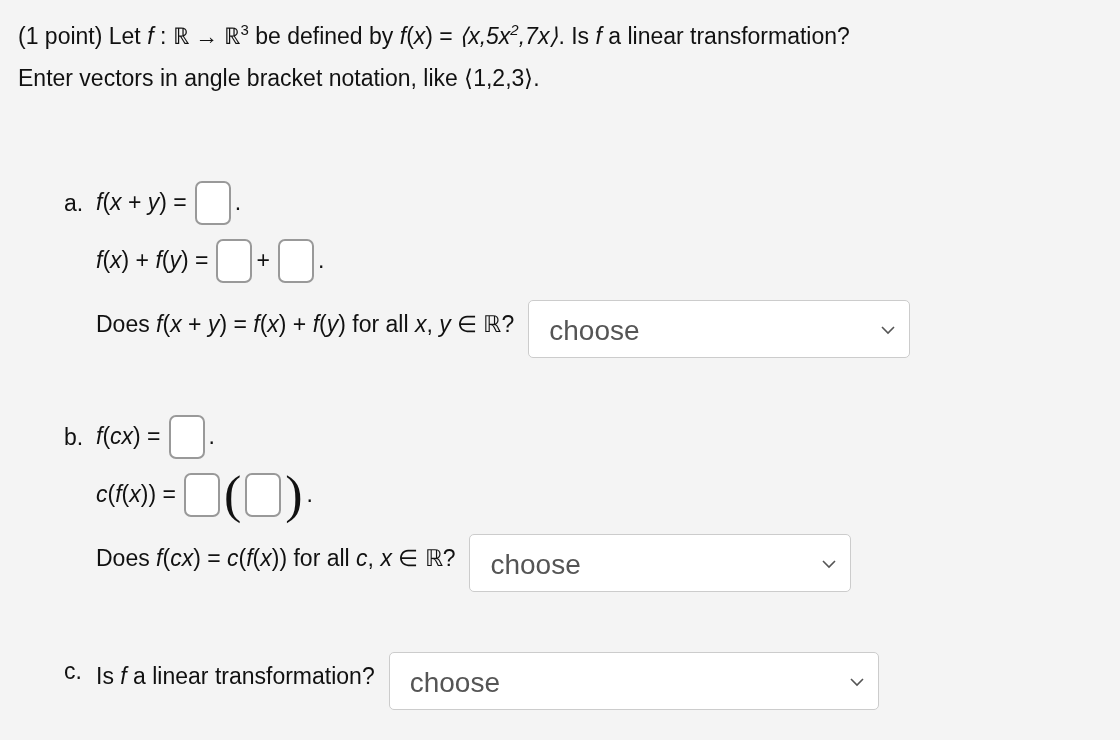 This screenshot has width=1120, height=740. I want to click on math-text: +, so click(263, 261).